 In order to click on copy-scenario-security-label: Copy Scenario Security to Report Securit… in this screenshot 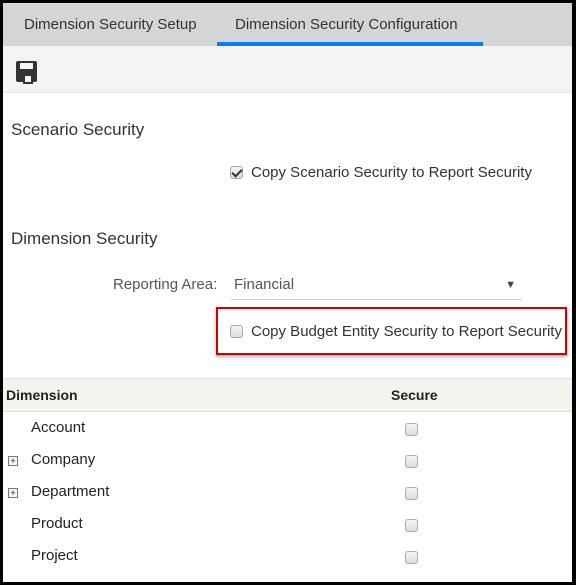, I will do `click(391, 172)`.